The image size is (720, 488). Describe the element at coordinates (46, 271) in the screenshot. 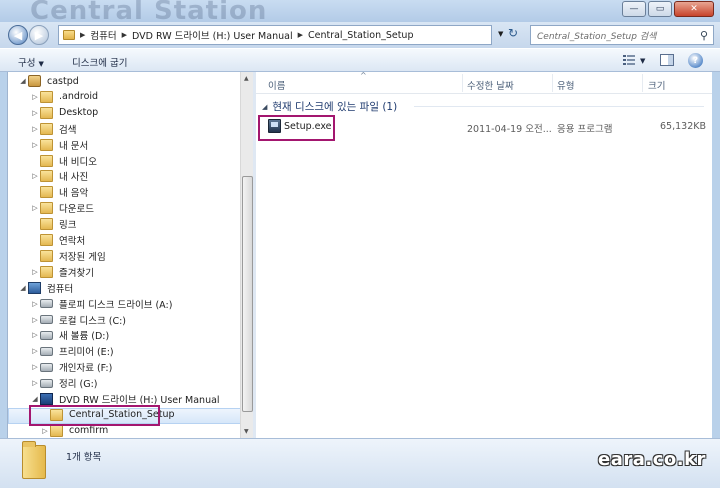

I see `favorites-icon` at that location.